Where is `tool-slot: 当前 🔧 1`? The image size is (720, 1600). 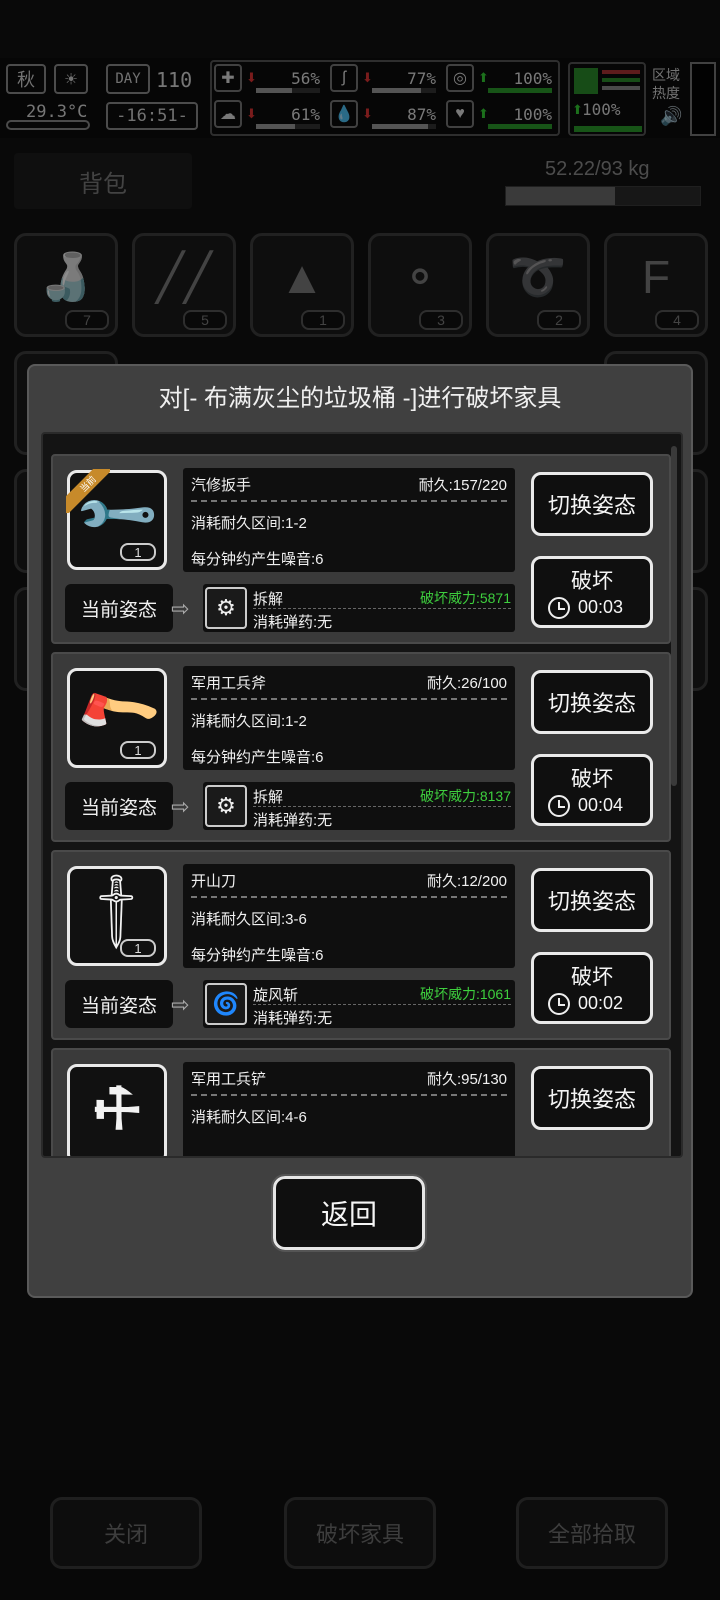 tool-slot: 当前 🔧 1 is located at coordinates (116, 519).